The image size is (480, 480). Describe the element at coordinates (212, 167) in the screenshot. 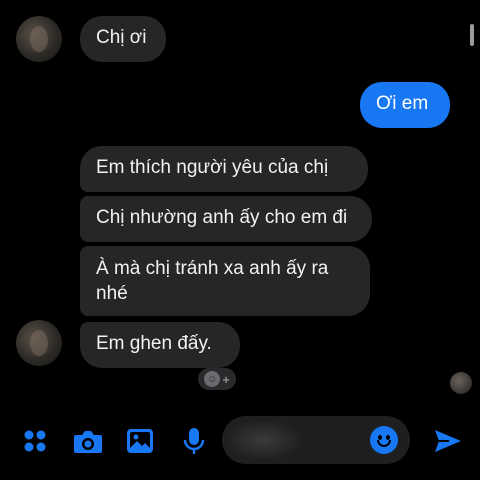

I see `message-text: Em thích người yêu của chị` at that location.